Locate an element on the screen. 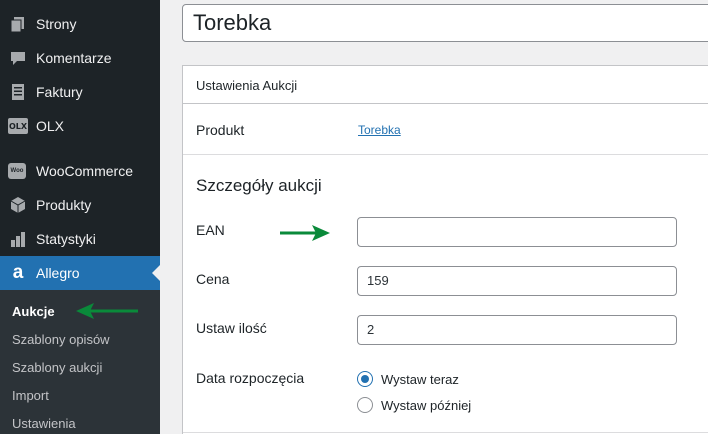  sidebar-arrow-annotation is located at coordinates (107, 311).